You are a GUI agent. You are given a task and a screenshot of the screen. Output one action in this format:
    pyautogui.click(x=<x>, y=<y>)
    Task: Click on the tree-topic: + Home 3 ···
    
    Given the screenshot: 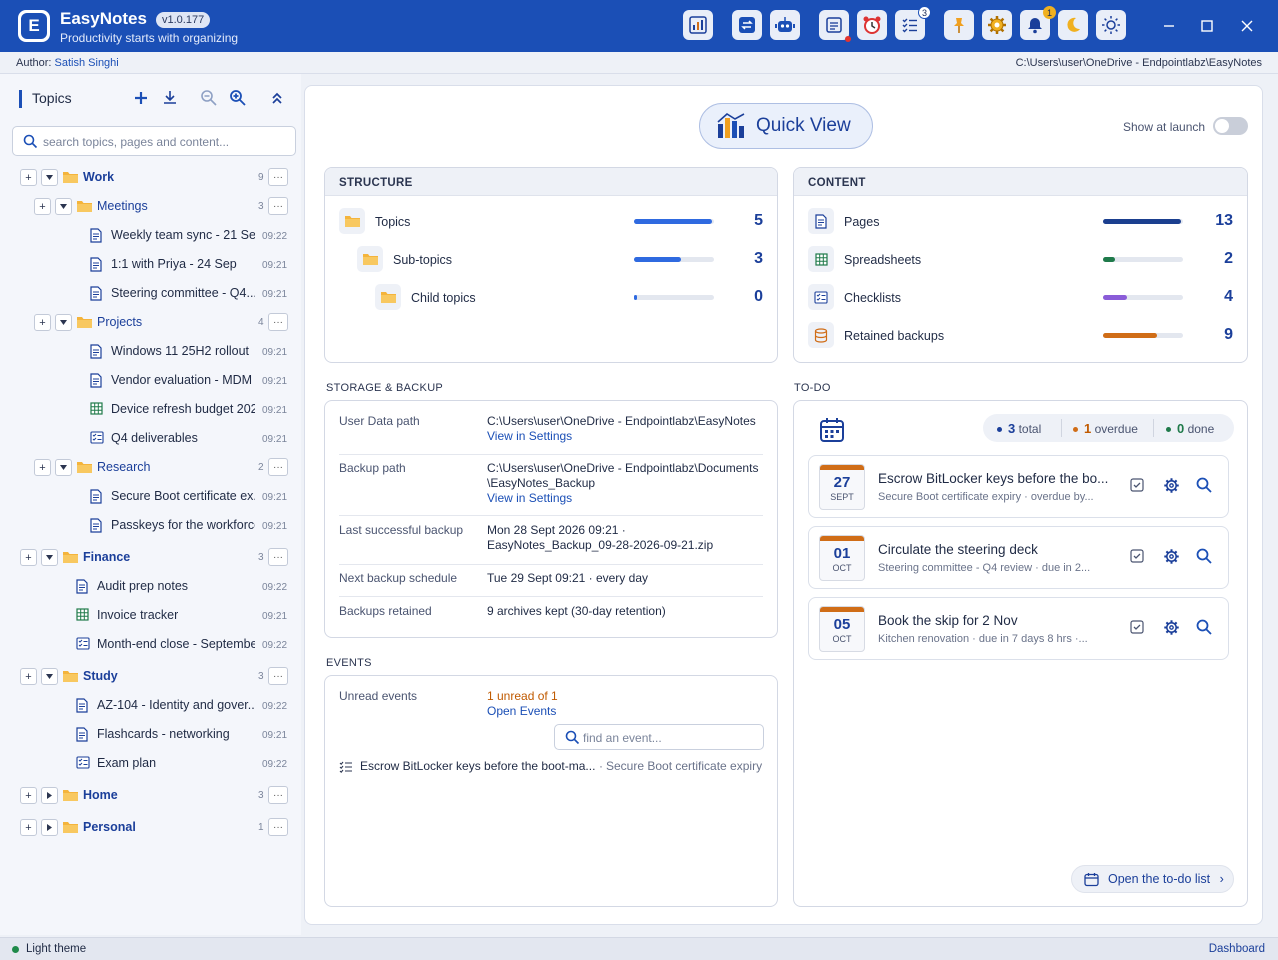 What is the action you would take?
    pyautogui.click(x=150, y=795)
    